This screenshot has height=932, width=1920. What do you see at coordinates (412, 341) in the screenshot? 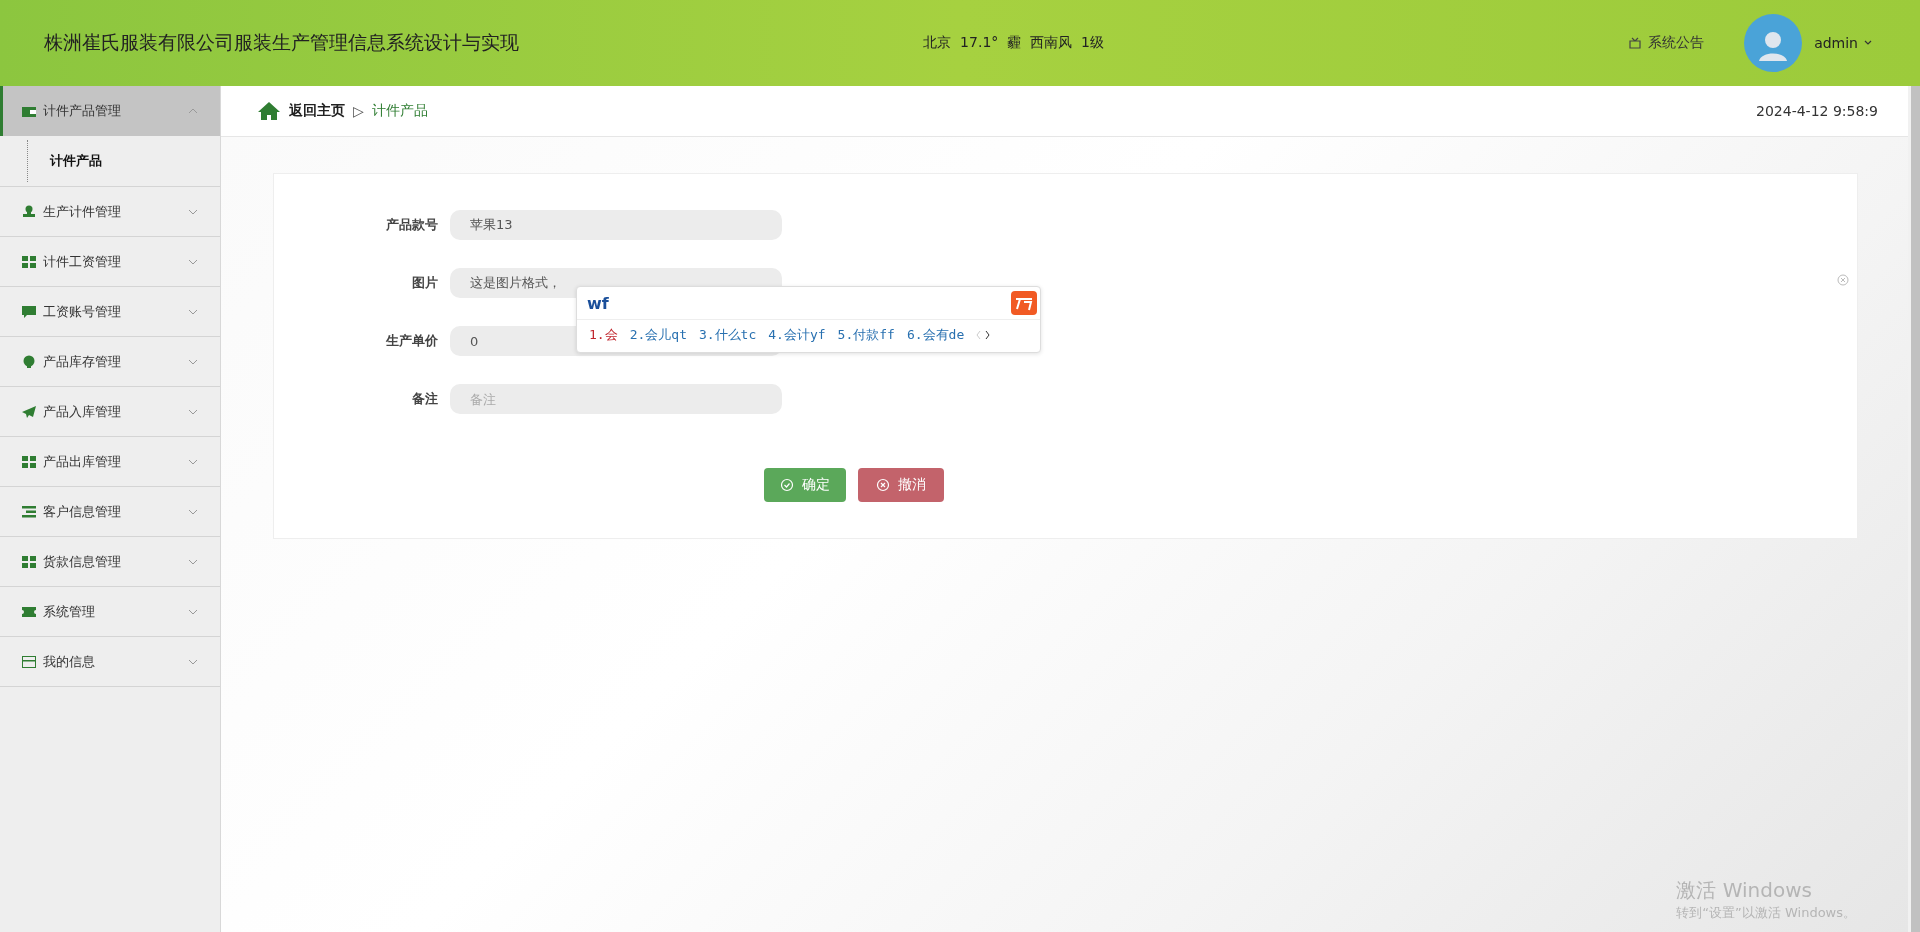
I see `field-label: 生产单价` at bounding box center [412, 341].